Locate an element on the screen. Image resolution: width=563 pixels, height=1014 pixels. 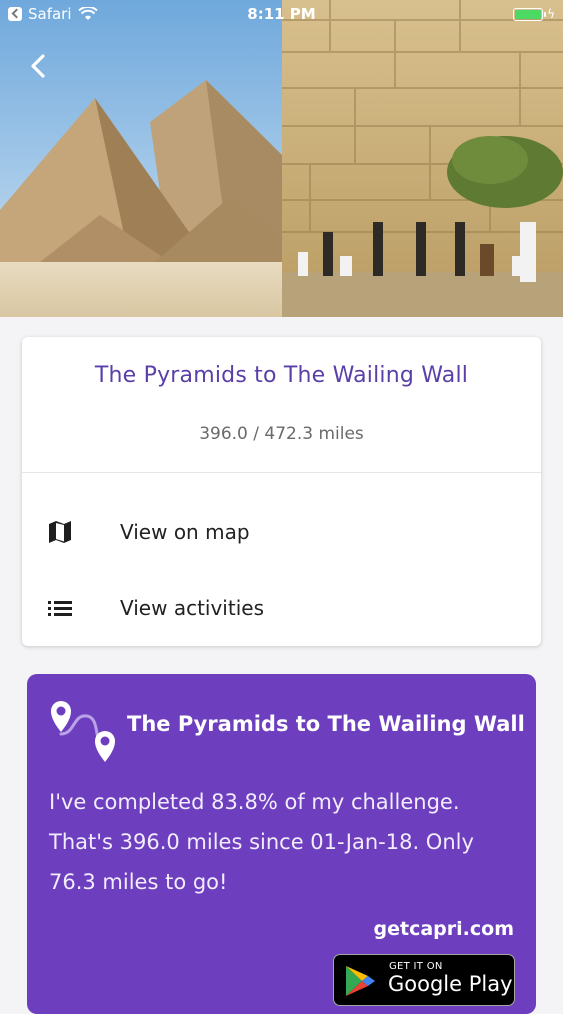
view-on-map-button: View on map is located at coordinates (281, 532).